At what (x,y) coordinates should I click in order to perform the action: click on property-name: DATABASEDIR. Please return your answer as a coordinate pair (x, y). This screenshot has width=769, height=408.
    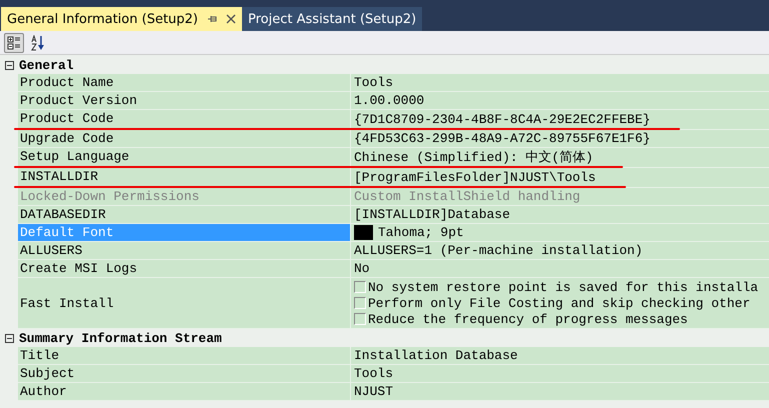
    Looking at the image, I should click on (184, 215).